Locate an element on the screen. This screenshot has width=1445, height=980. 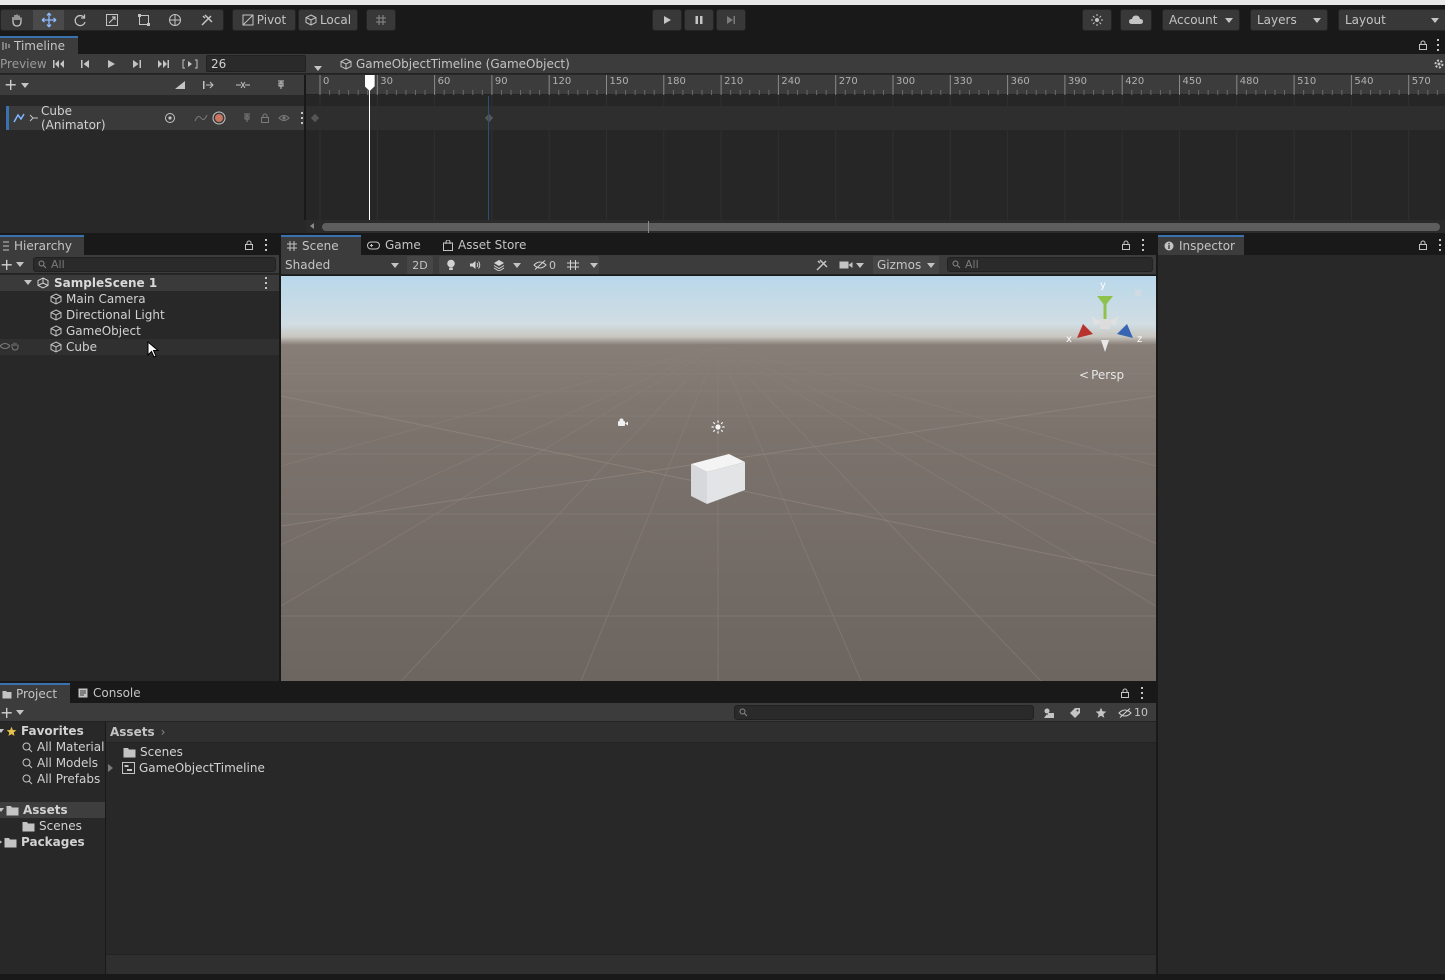
timeline-hscrollbar is located at coordinates (875, 226).